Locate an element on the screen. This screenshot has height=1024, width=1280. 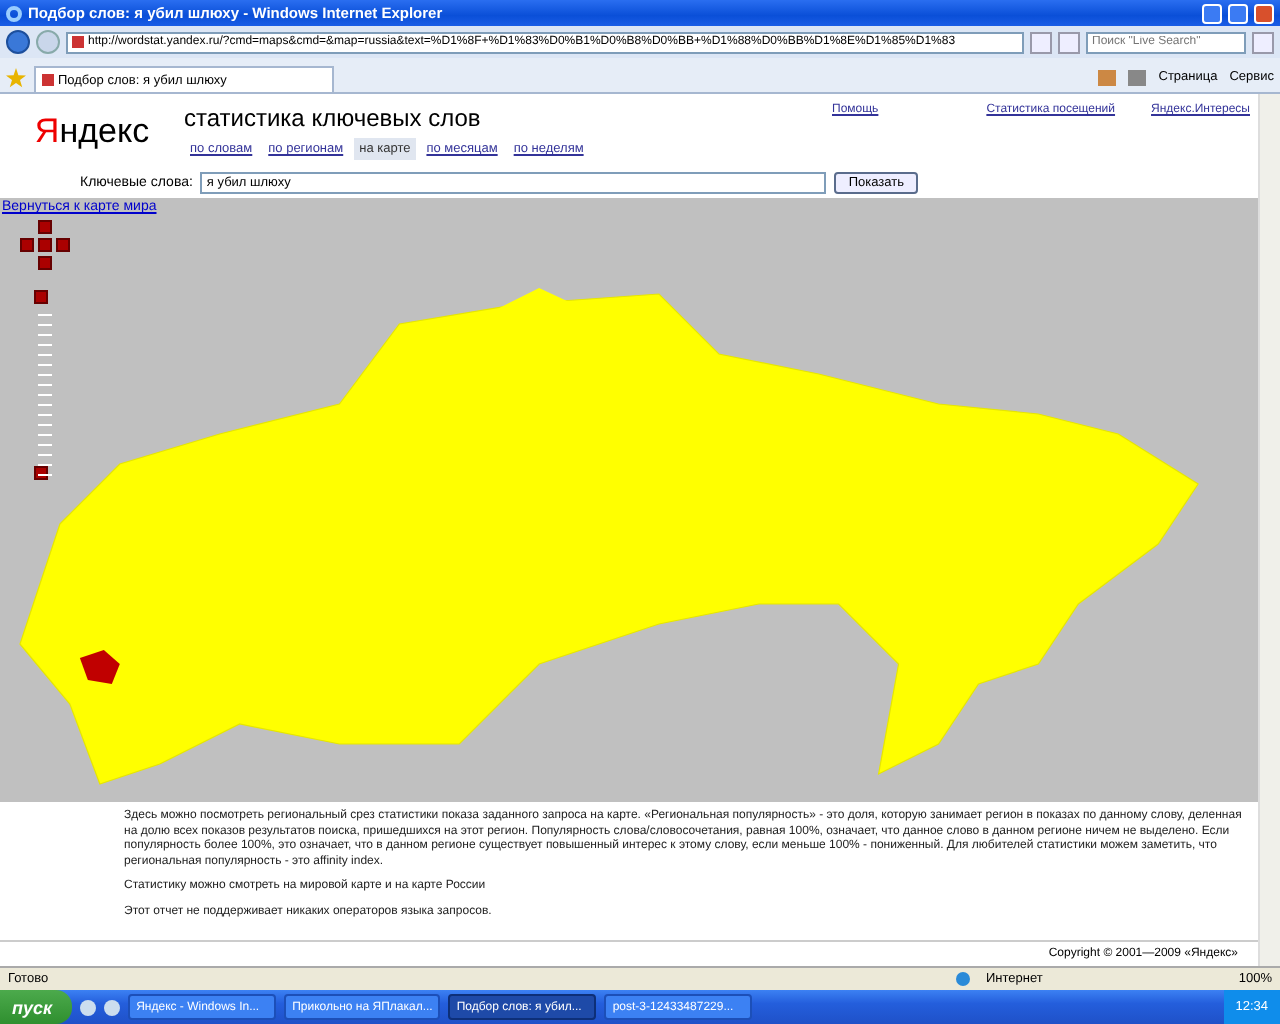
browser-logo-icon is located at coordinates (14, 13).